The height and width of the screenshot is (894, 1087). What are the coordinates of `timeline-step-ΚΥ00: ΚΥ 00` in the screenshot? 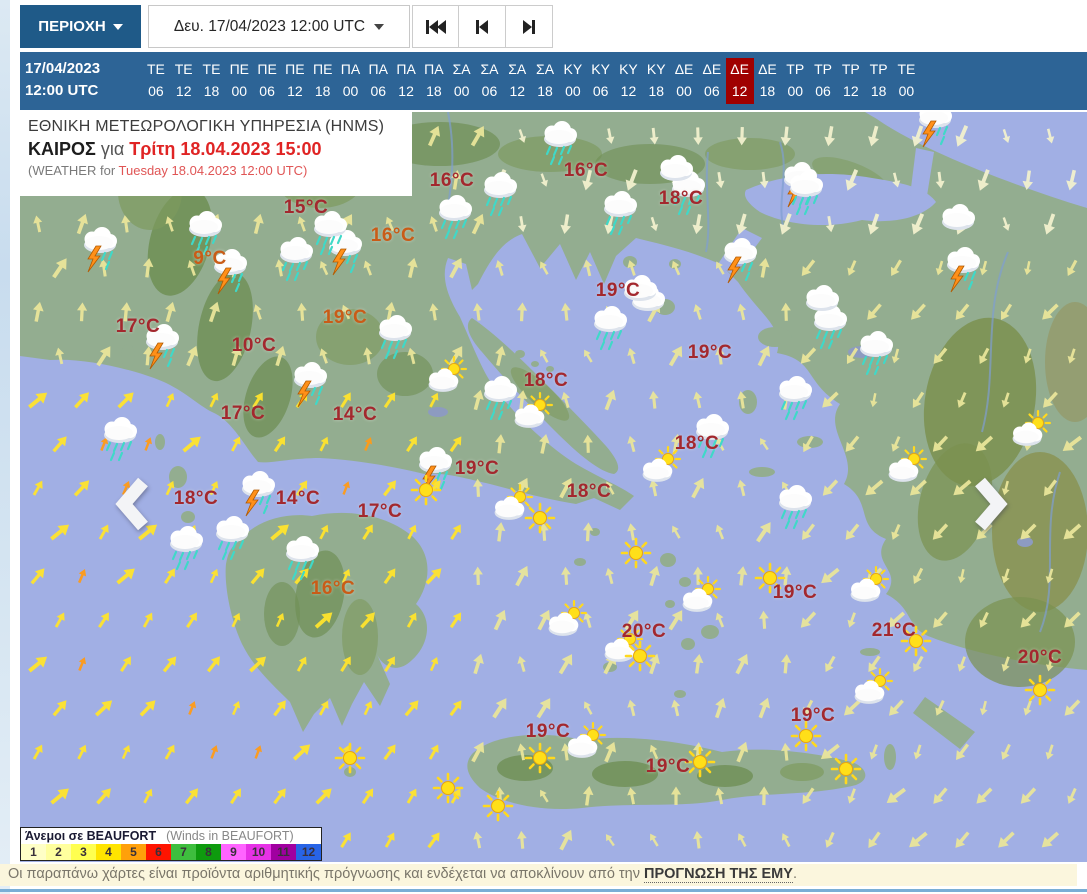 It's located at (573, 81).